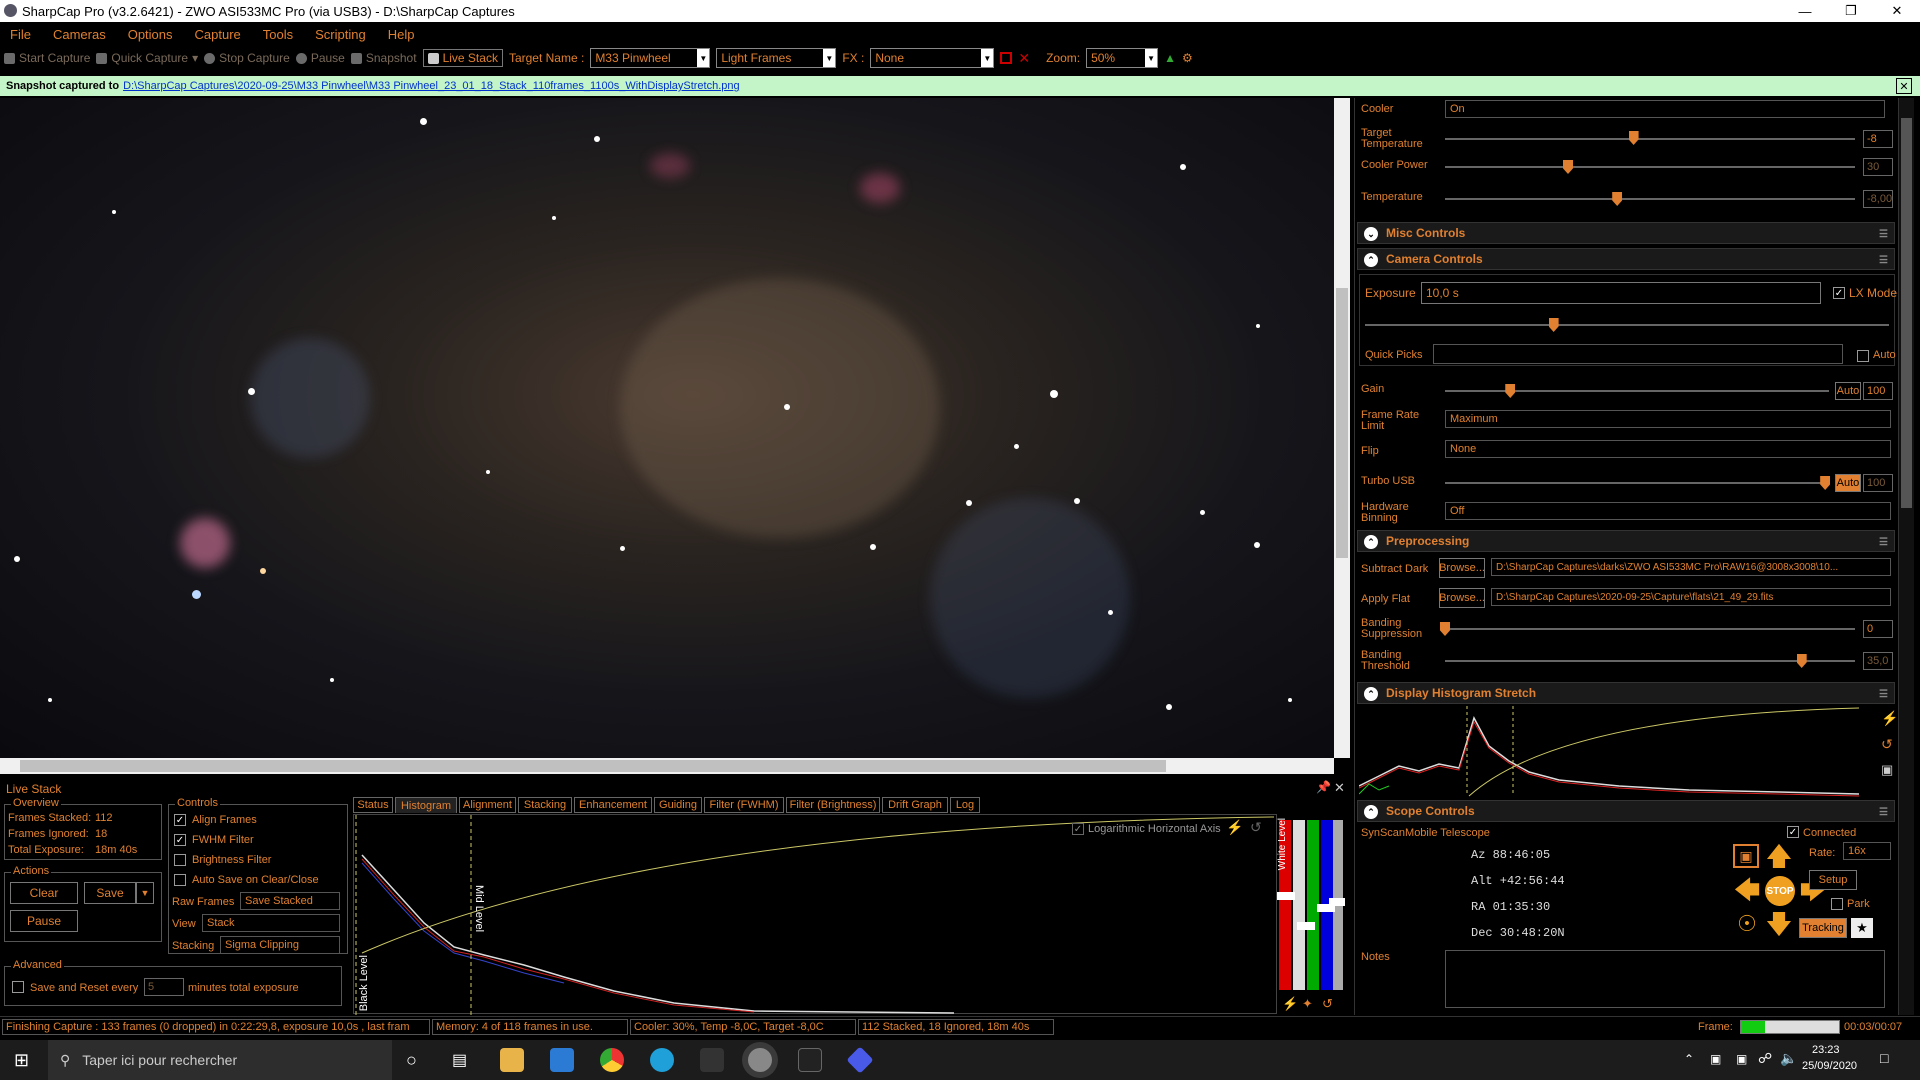 This screenshot has width=1920, height=1080. What do you see at coordinates (278, 34) in the screenshot?
I see `menu-tools: Tools` at bounding box center [278, 34].